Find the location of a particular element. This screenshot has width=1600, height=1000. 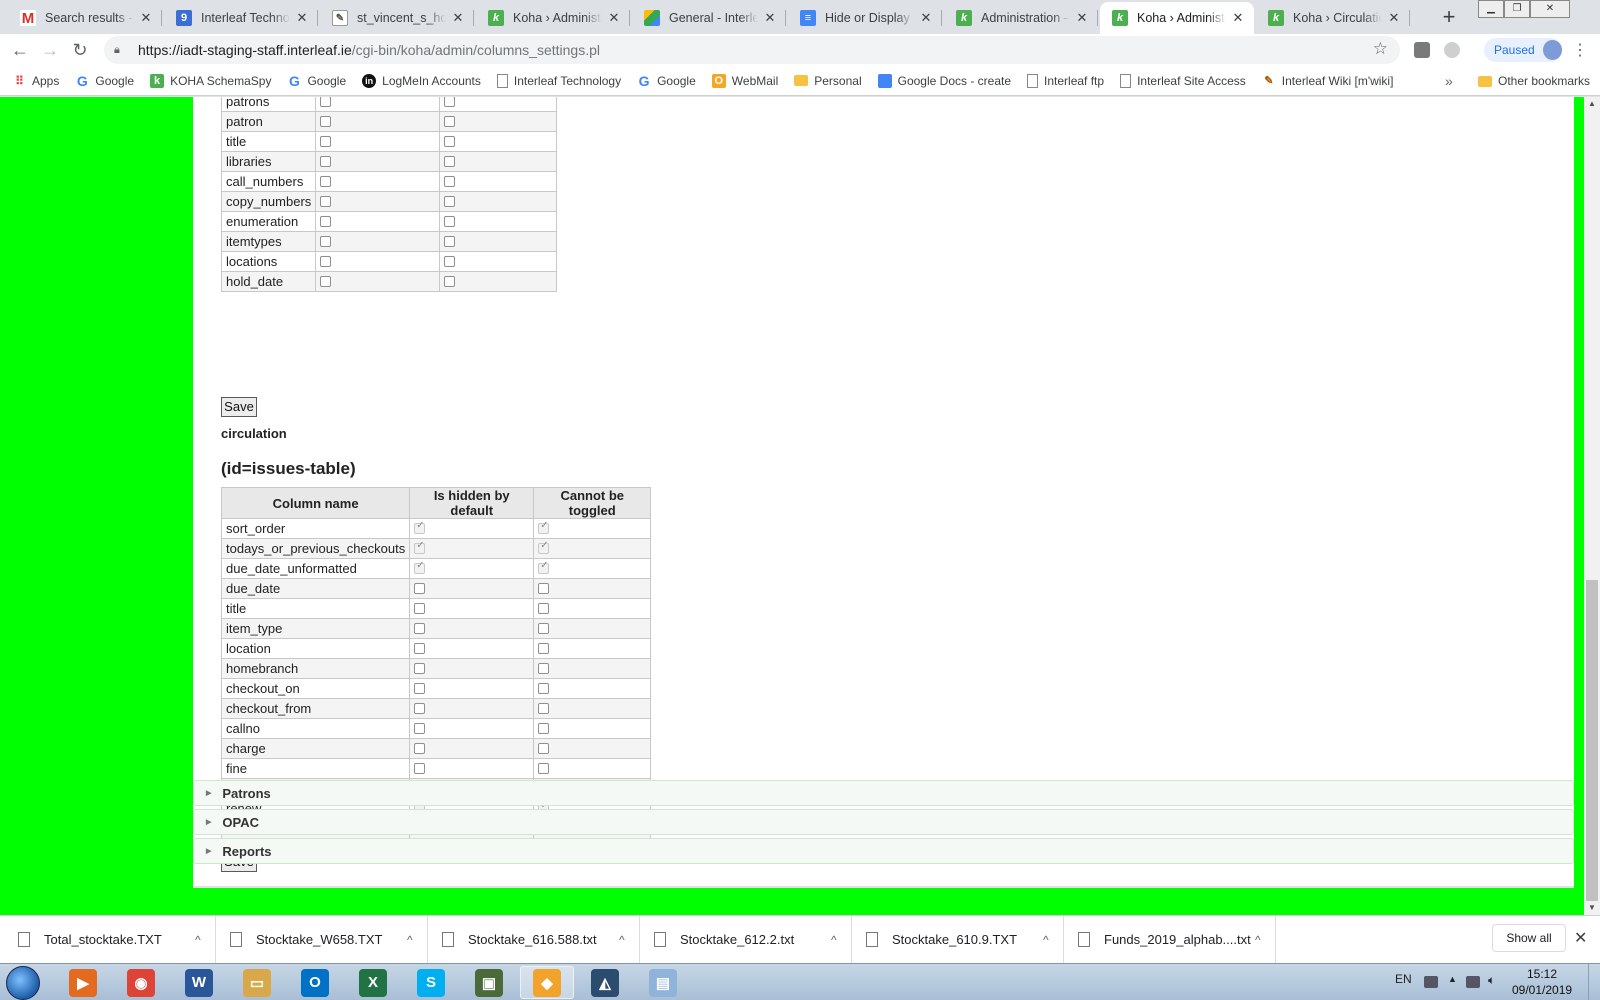

tray-expand-icon: ▲ is located at coordinates (1452, 979).